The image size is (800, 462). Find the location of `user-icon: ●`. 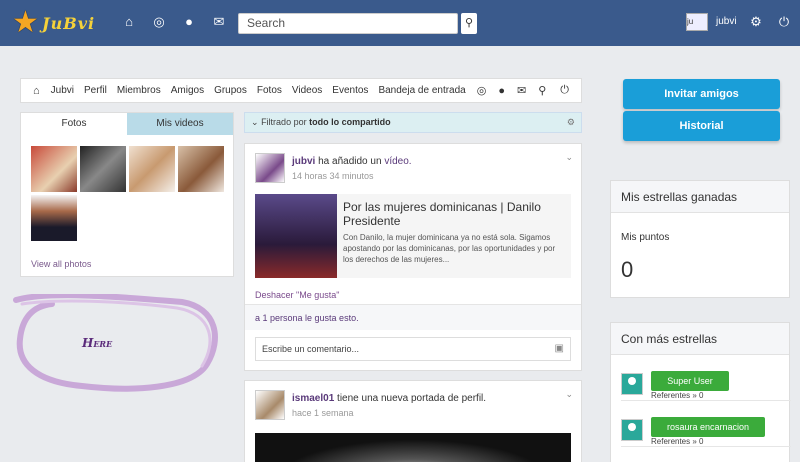

user-icon: ● is located at coordinates (189, 22).